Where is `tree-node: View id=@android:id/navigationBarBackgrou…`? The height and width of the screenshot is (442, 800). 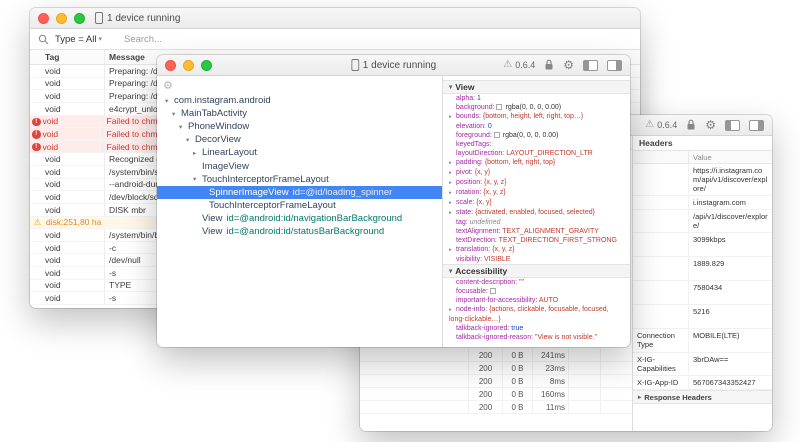 tree-node: View id=@android:id/navigationBarBackgrou… is located at coordinates (299, 218).